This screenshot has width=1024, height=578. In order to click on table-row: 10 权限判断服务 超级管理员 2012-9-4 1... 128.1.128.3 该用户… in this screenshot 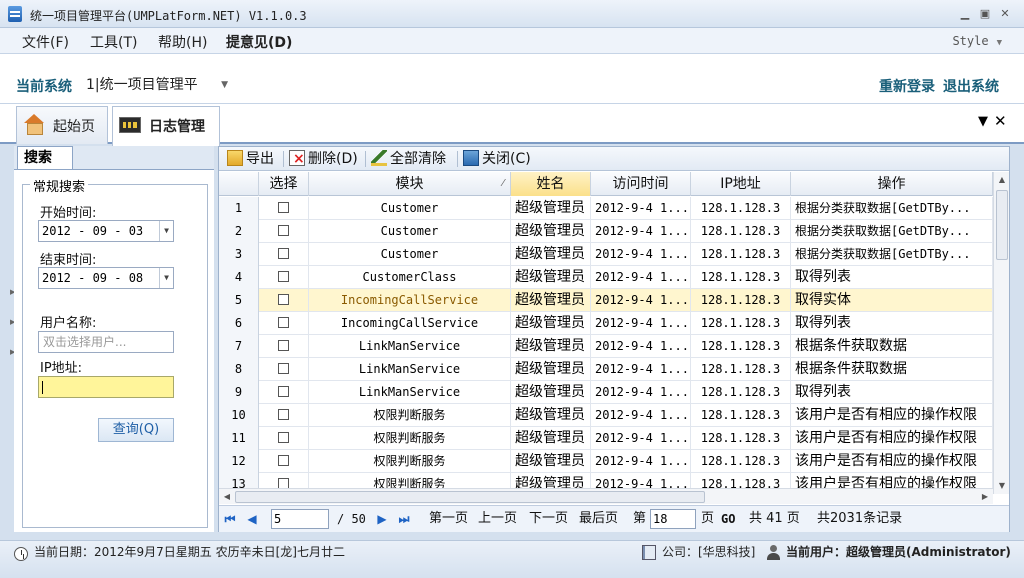, I will do `click(606, 415)`.